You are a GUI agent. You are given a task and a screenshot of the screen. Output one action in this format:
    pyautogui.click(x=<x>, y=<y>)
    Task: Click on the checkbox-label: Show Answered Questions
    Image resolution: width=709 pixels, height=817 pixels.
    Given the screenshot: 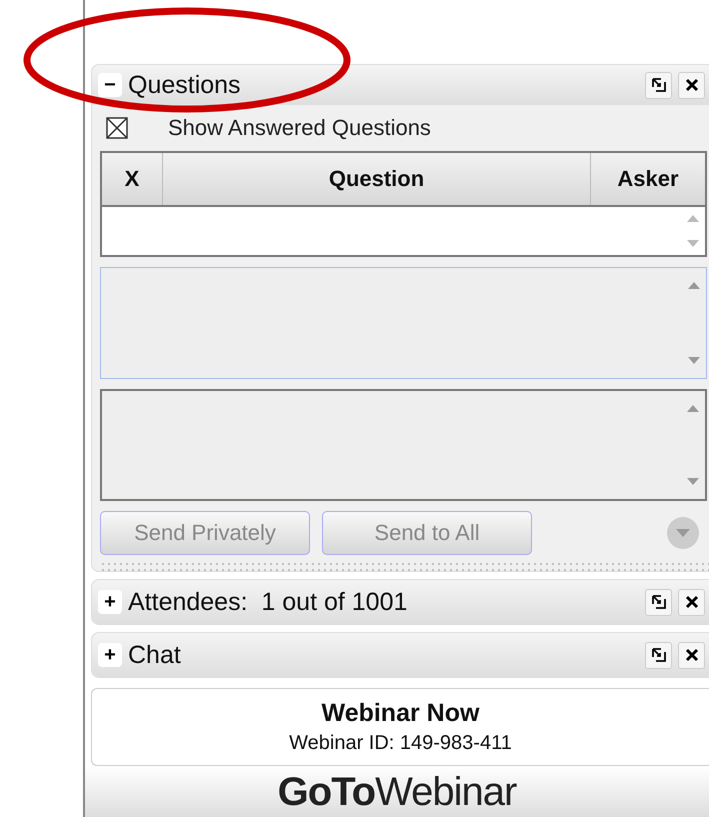 What is the action you would take?
    pyautogui.click(x=299, y=128)
    